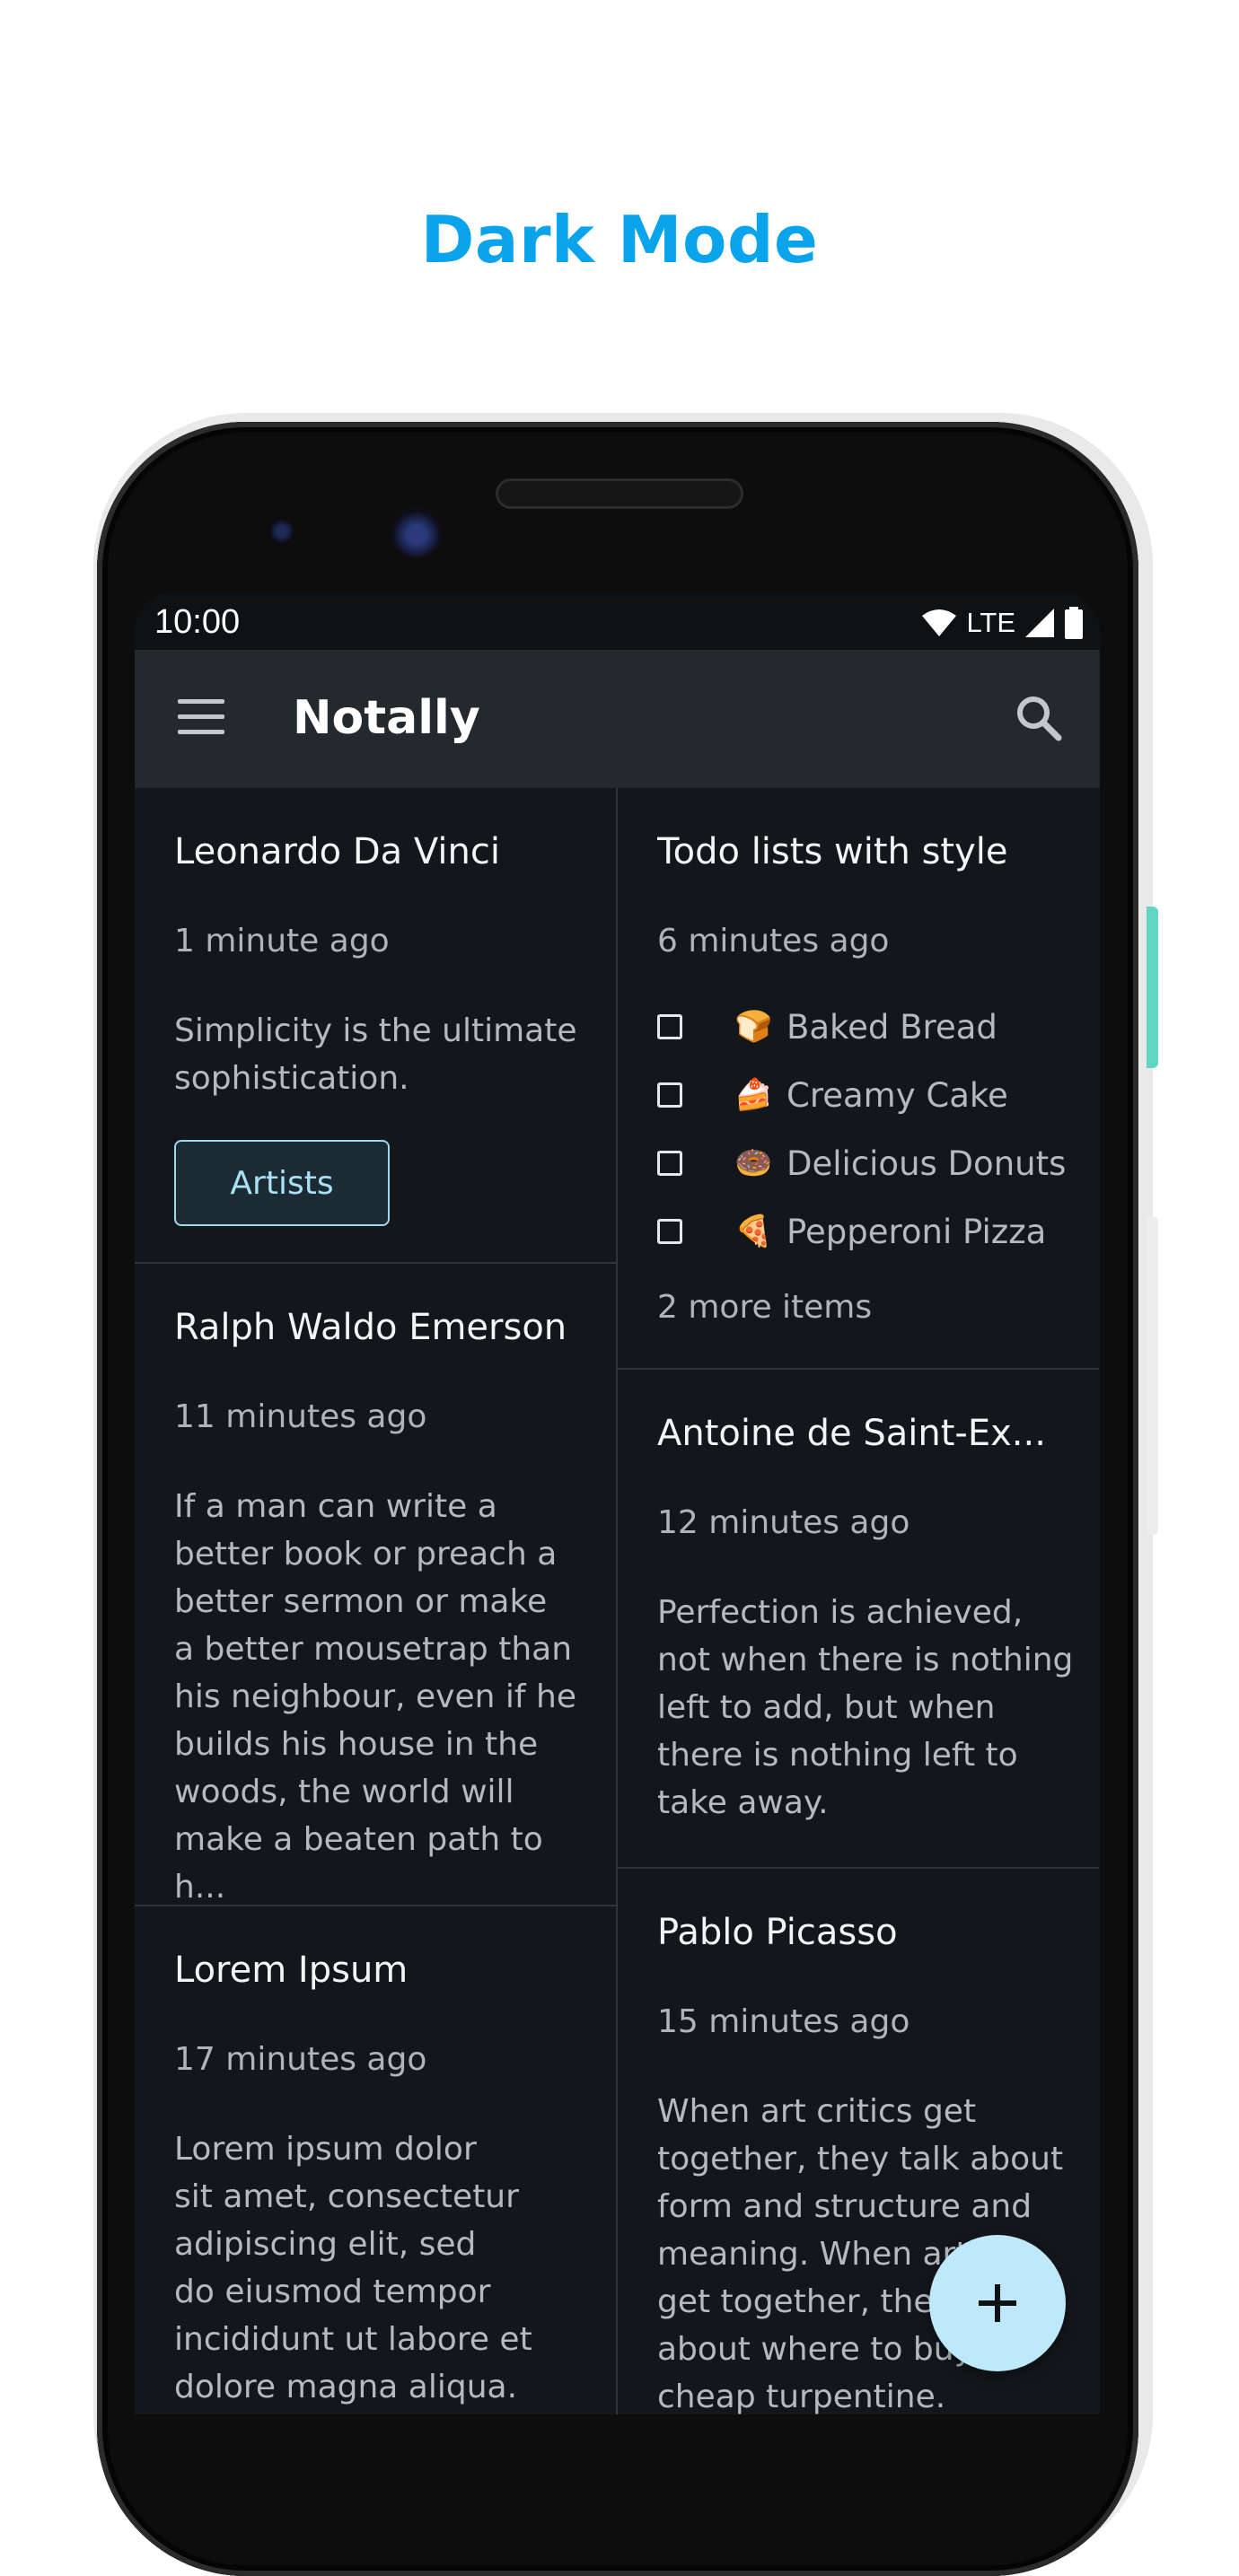 This screenshot has height=2576, width=1239. I want to click on plus-icon, so click(997, 2303).